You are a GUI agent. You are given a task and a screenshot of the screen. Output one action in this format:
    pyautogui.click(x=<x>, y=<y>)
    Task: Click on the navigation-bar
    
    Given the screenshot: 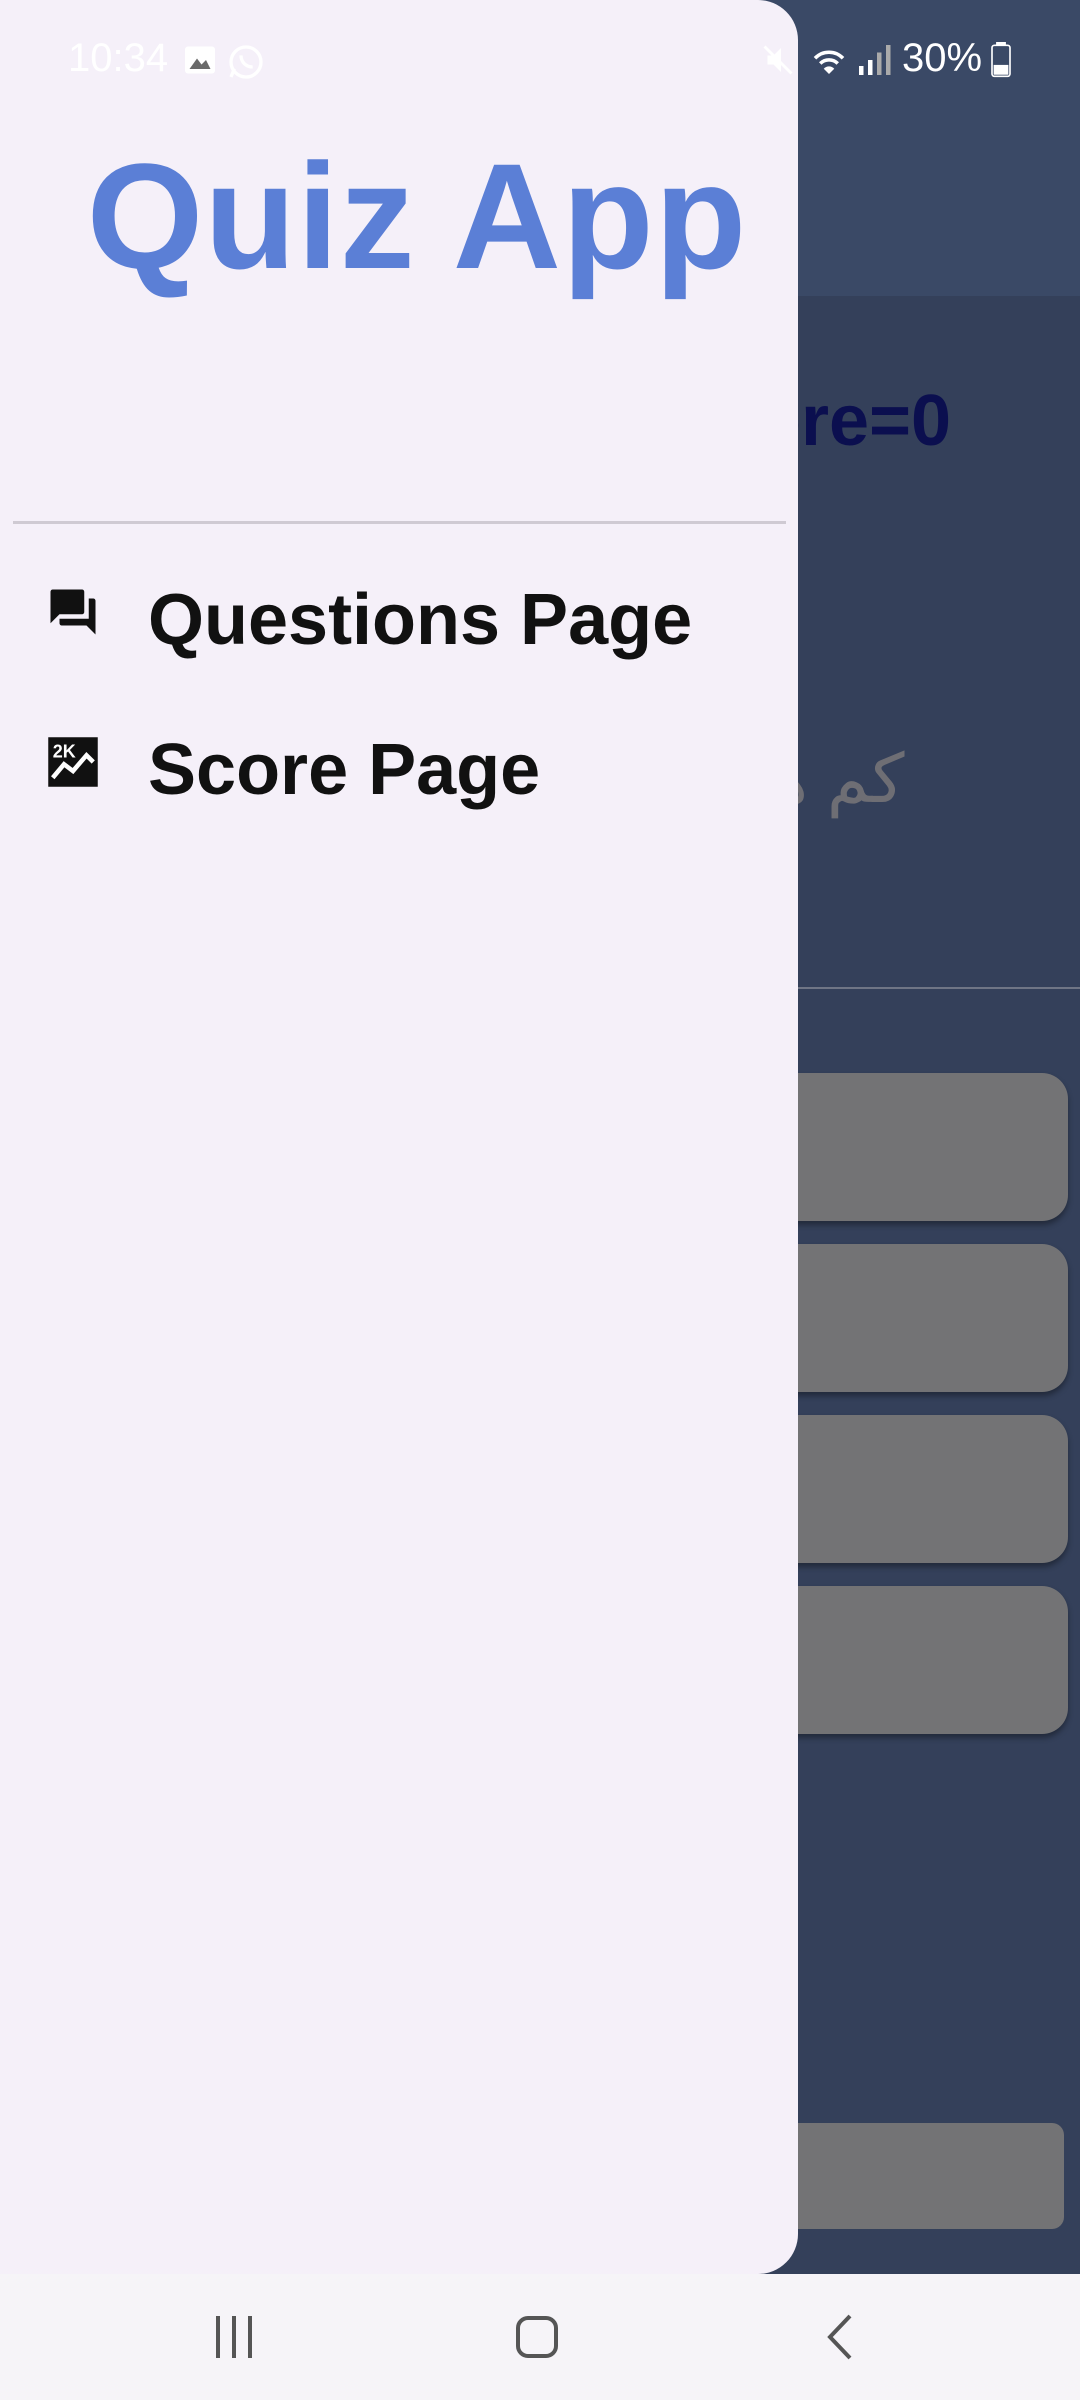 What is the action you would take?
    pyautogui.click(x=540, y=2337)
    